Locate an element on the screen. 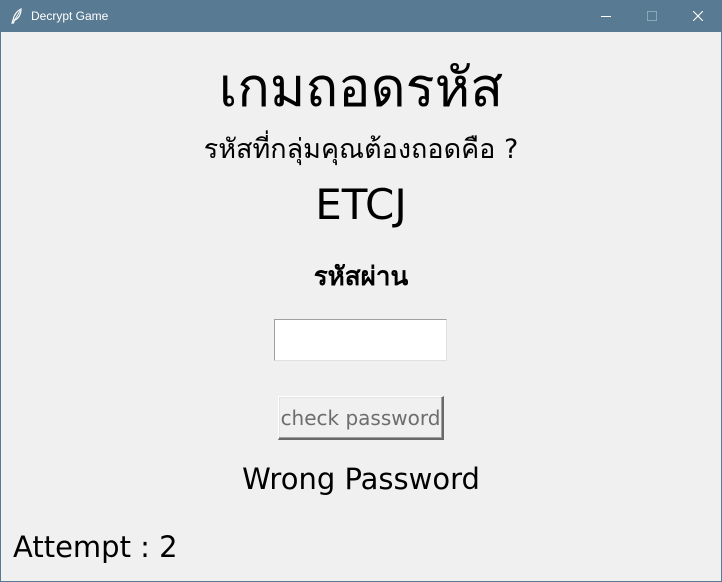 The height and width of the screenshot is (582, 722). password-input is located at coordinates (360, 340).